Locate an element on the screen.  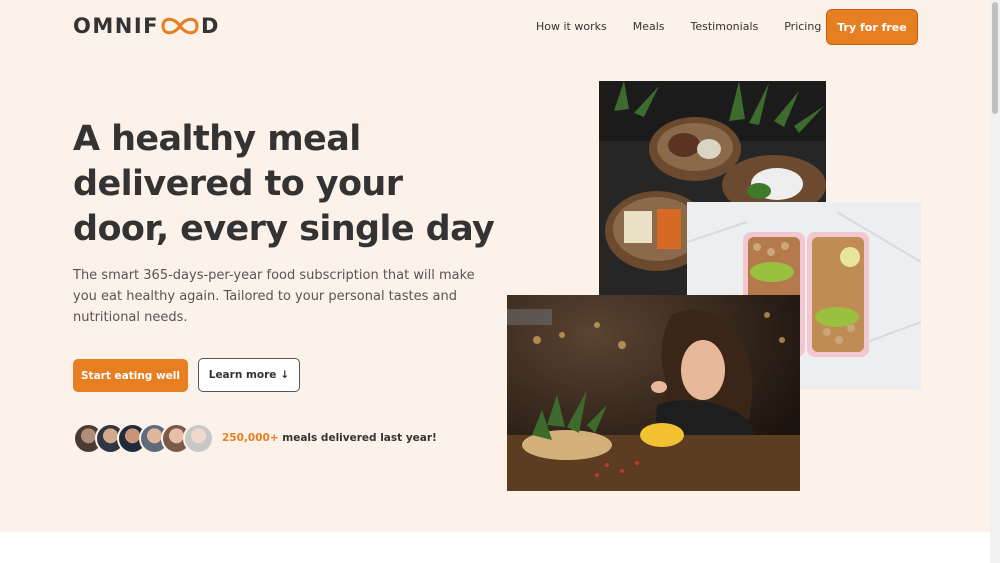
nav-link-pricing: Pricing is located at coordinates (802, 26).